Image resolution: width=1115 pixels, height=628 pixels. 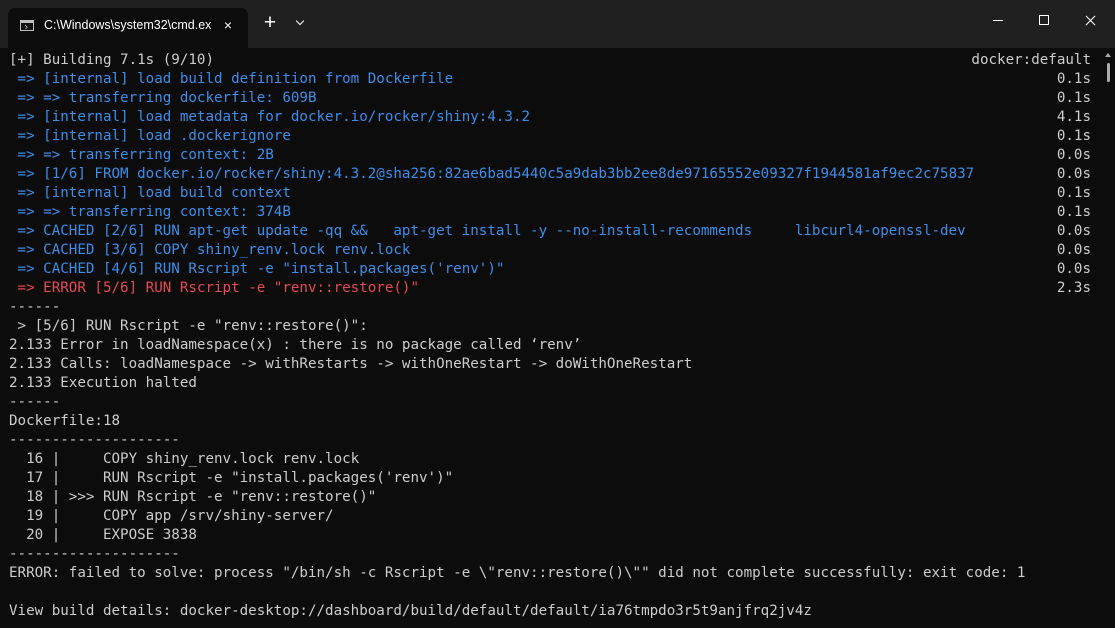 What do you see at coordinates (998, 20) in the screenshot?
I see `minimize-button` at bounding box center [998, 20].